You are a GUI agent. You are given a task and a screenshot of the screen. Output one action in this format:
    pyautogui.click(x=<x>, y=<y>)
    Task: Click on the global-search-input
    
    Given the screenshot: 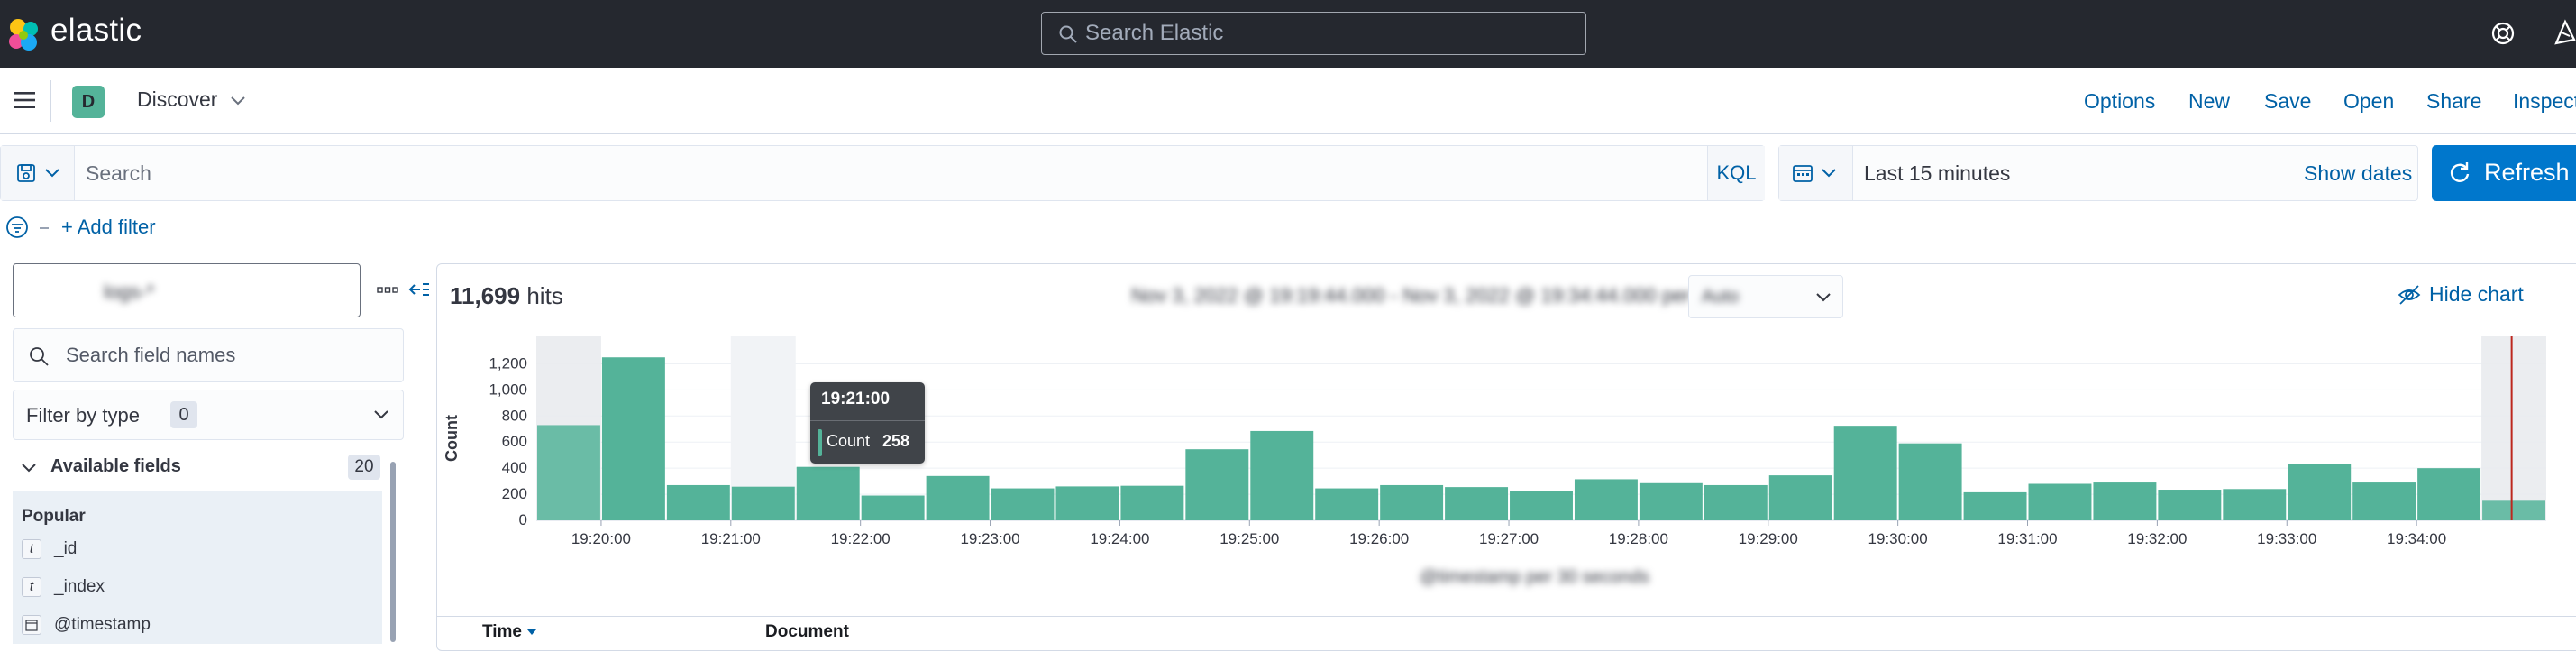 What is the action you would take?
    pyautogui.click(x=1328, y=33)
    